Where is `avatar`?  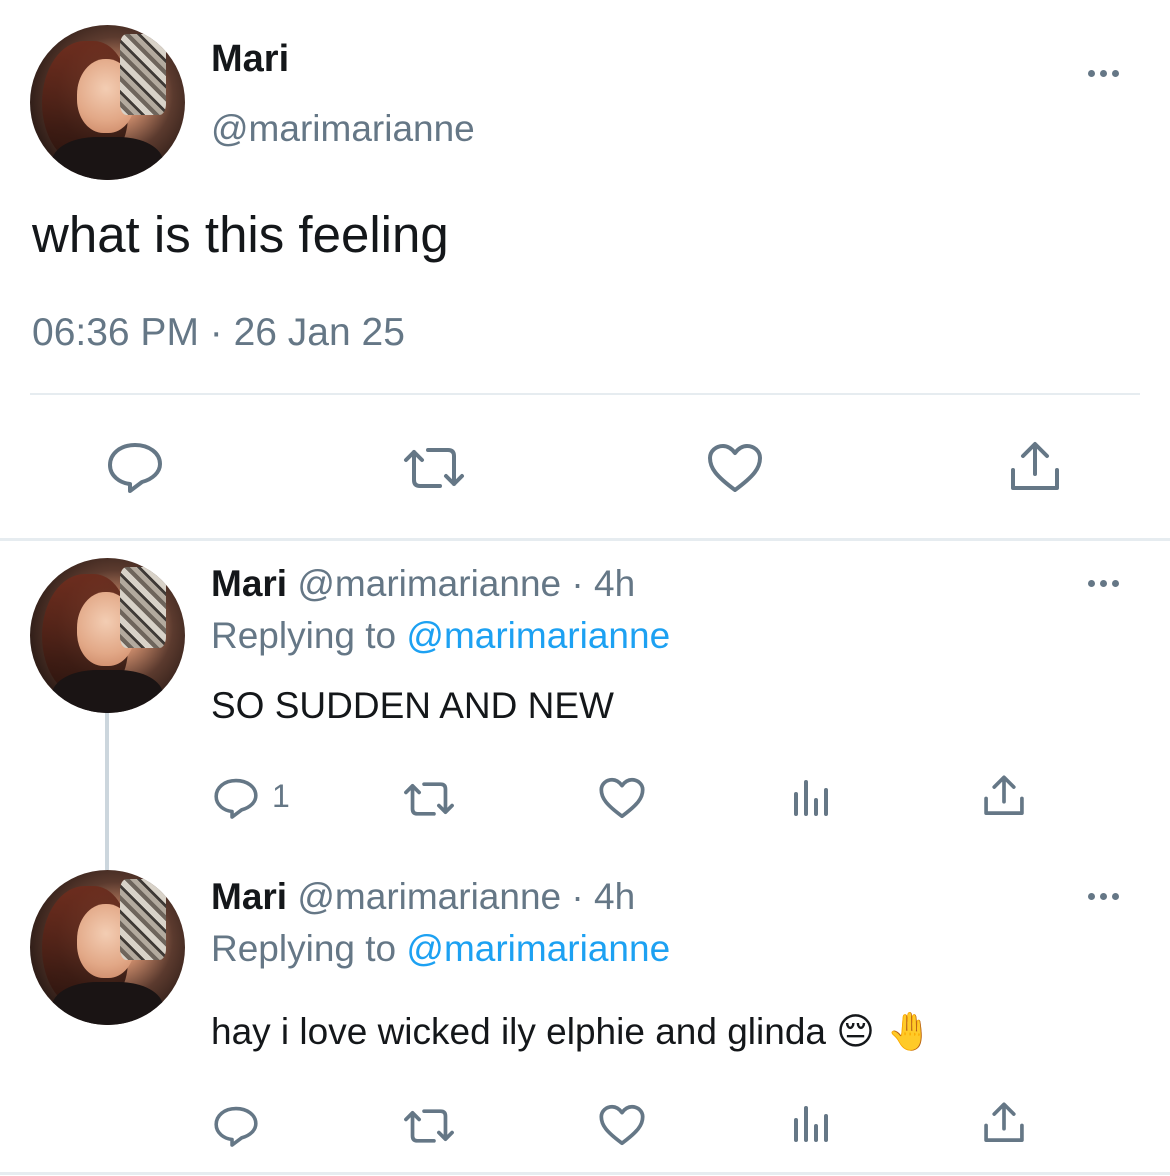 avatar is located at coordinates (107, 102).